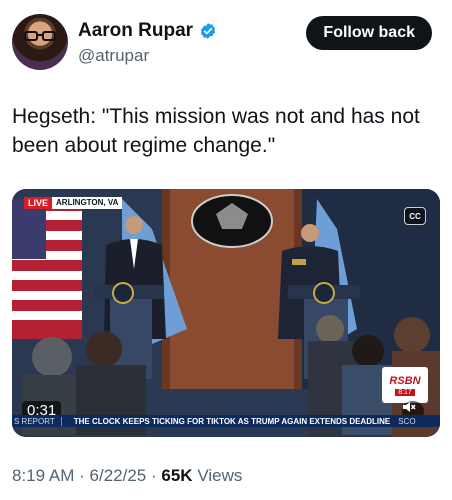 This screenshot has height=500, width=452. I want to click on avatar-glasses-icon, so click(40, 36).